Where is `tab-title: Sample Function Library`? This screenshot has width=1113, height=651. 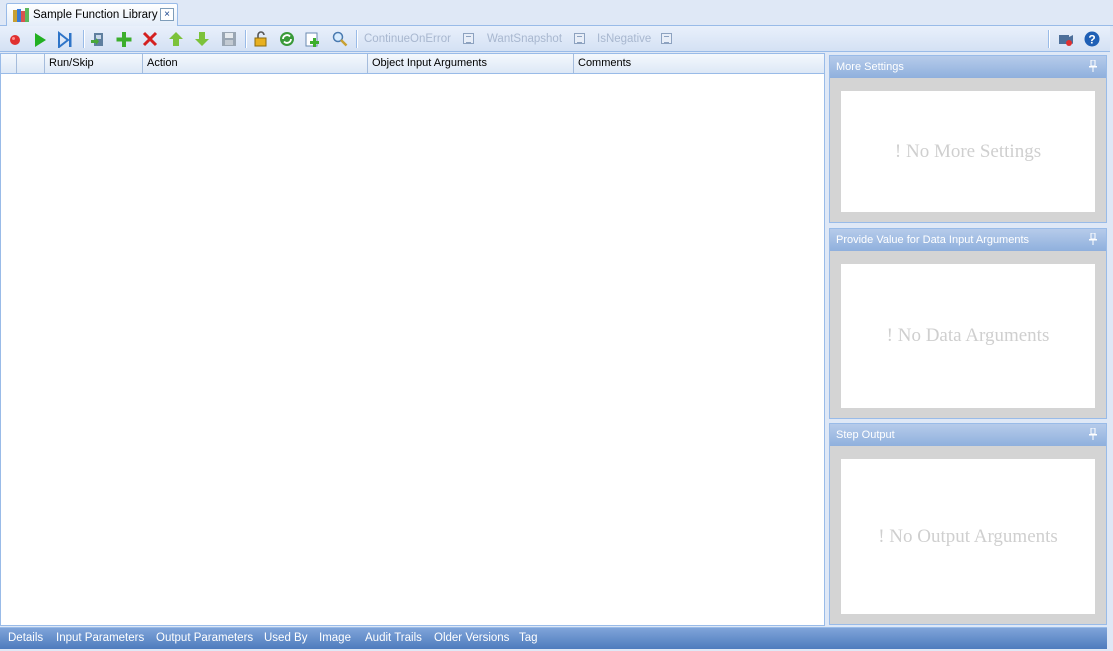 tab-title: Sample Function Library is located at coordinates (95, 15).